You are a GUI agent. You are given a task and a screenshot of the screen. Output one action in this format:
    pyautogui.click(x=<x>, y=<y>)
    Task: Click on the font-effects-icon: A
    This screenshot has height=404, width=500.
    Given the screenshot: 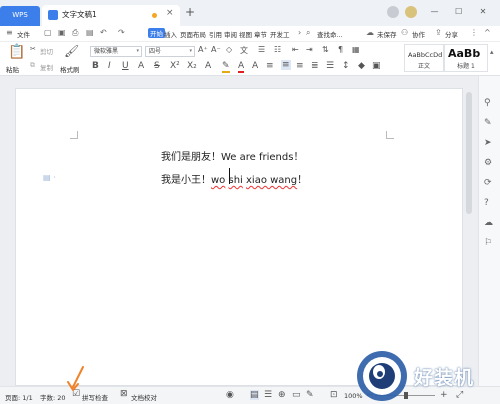 What is the action you would take?
    pyautogui.click(x=141, y=66)
    